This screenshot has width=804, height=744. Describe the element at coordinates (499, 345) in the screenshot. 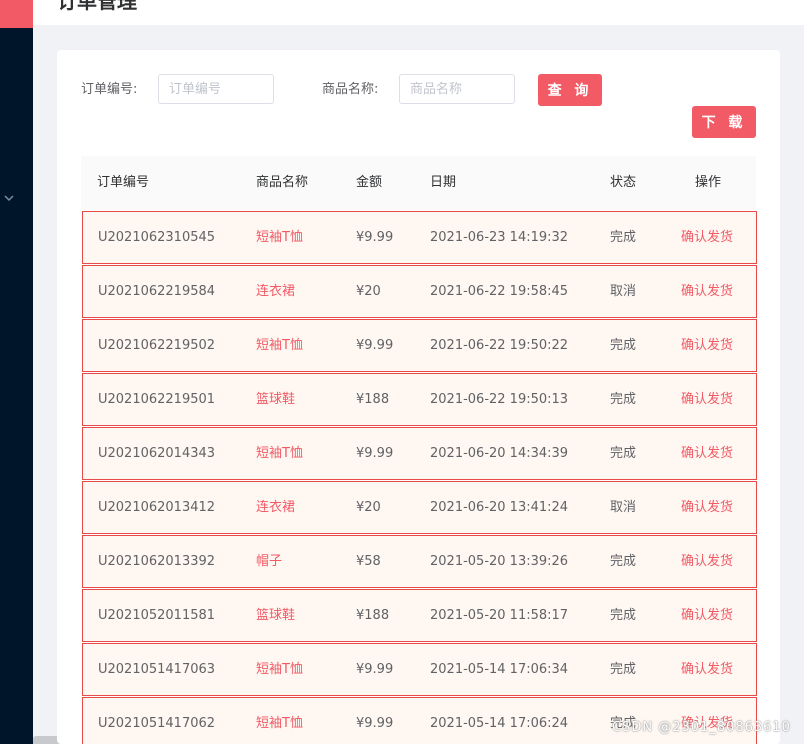

I see `date-cell: 2021-06-22 19:50:22` at that location.